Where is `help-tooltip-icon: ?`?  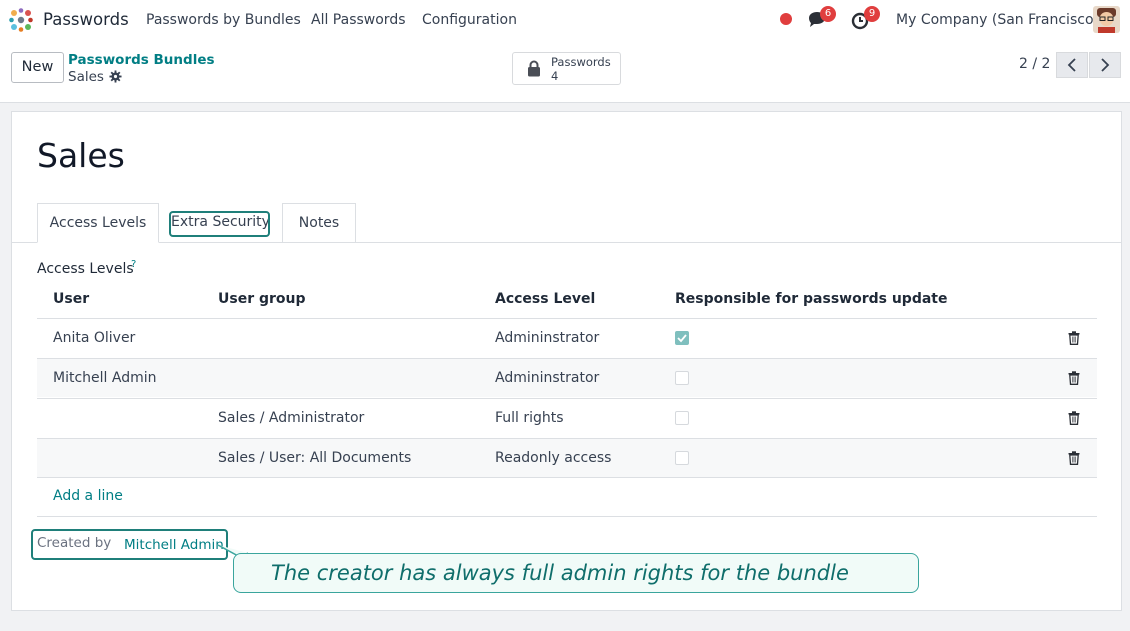
help-tooltip-icon: ? is located at coordinates (133, 264).